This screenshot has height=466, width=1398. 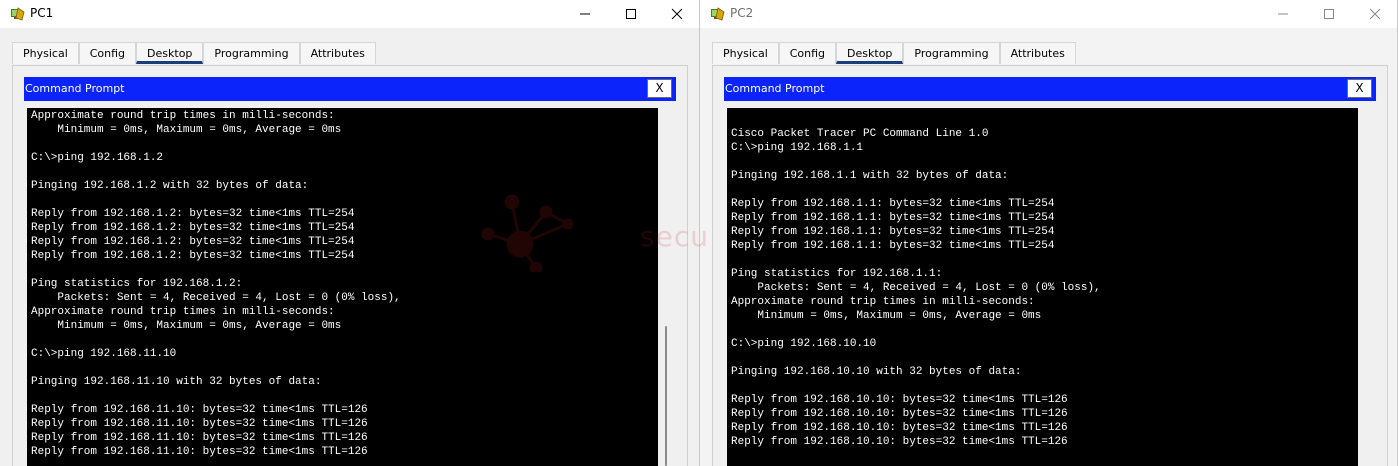 I want to click on scroll-thumb, so click(x=666, y=396).